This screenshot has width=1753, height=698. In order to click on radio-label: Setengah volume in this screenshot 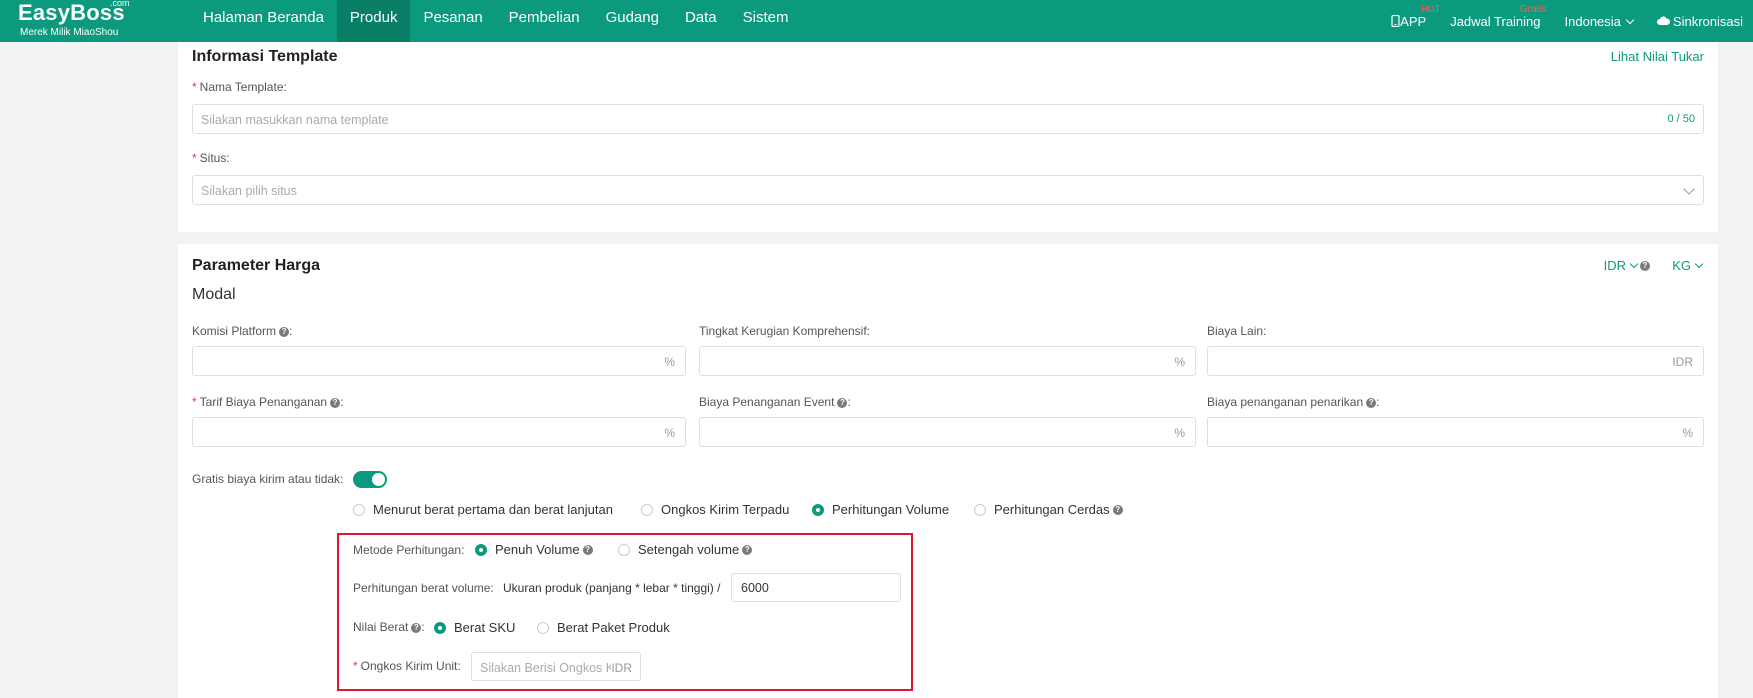, I will do `click(689, 549)`.